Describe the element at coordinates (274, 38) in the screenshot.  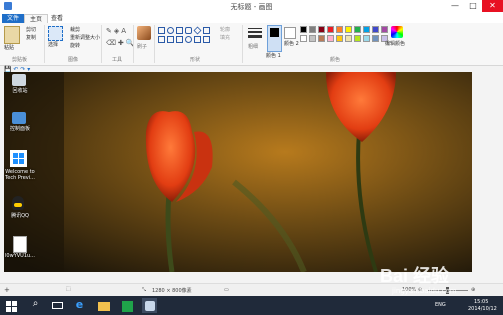
I see `color1-selector` at that location.